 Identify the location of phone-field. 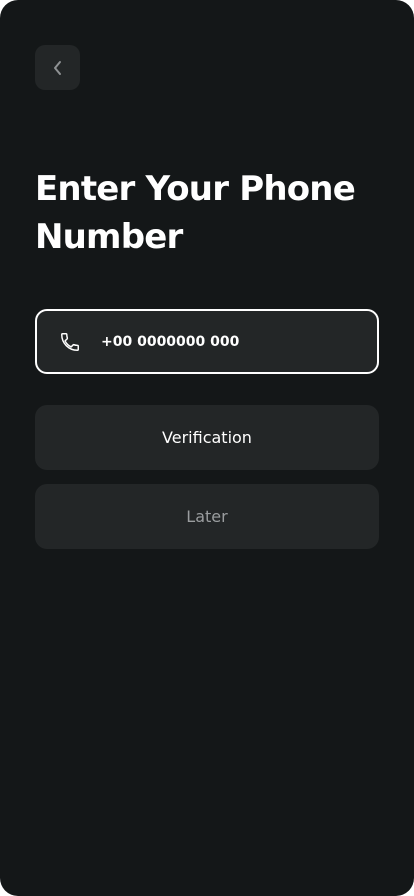
(207, 341).